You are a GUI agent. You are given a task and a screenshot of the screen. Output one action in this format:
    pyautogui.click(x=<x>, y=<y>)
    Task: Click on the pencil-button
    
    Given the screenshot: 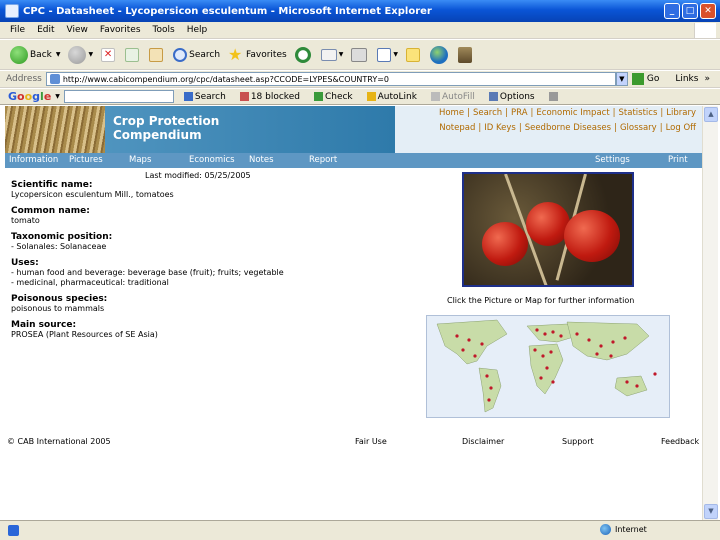 What is the action you would take?
    pyautogui.click(x=554, y=96)
    